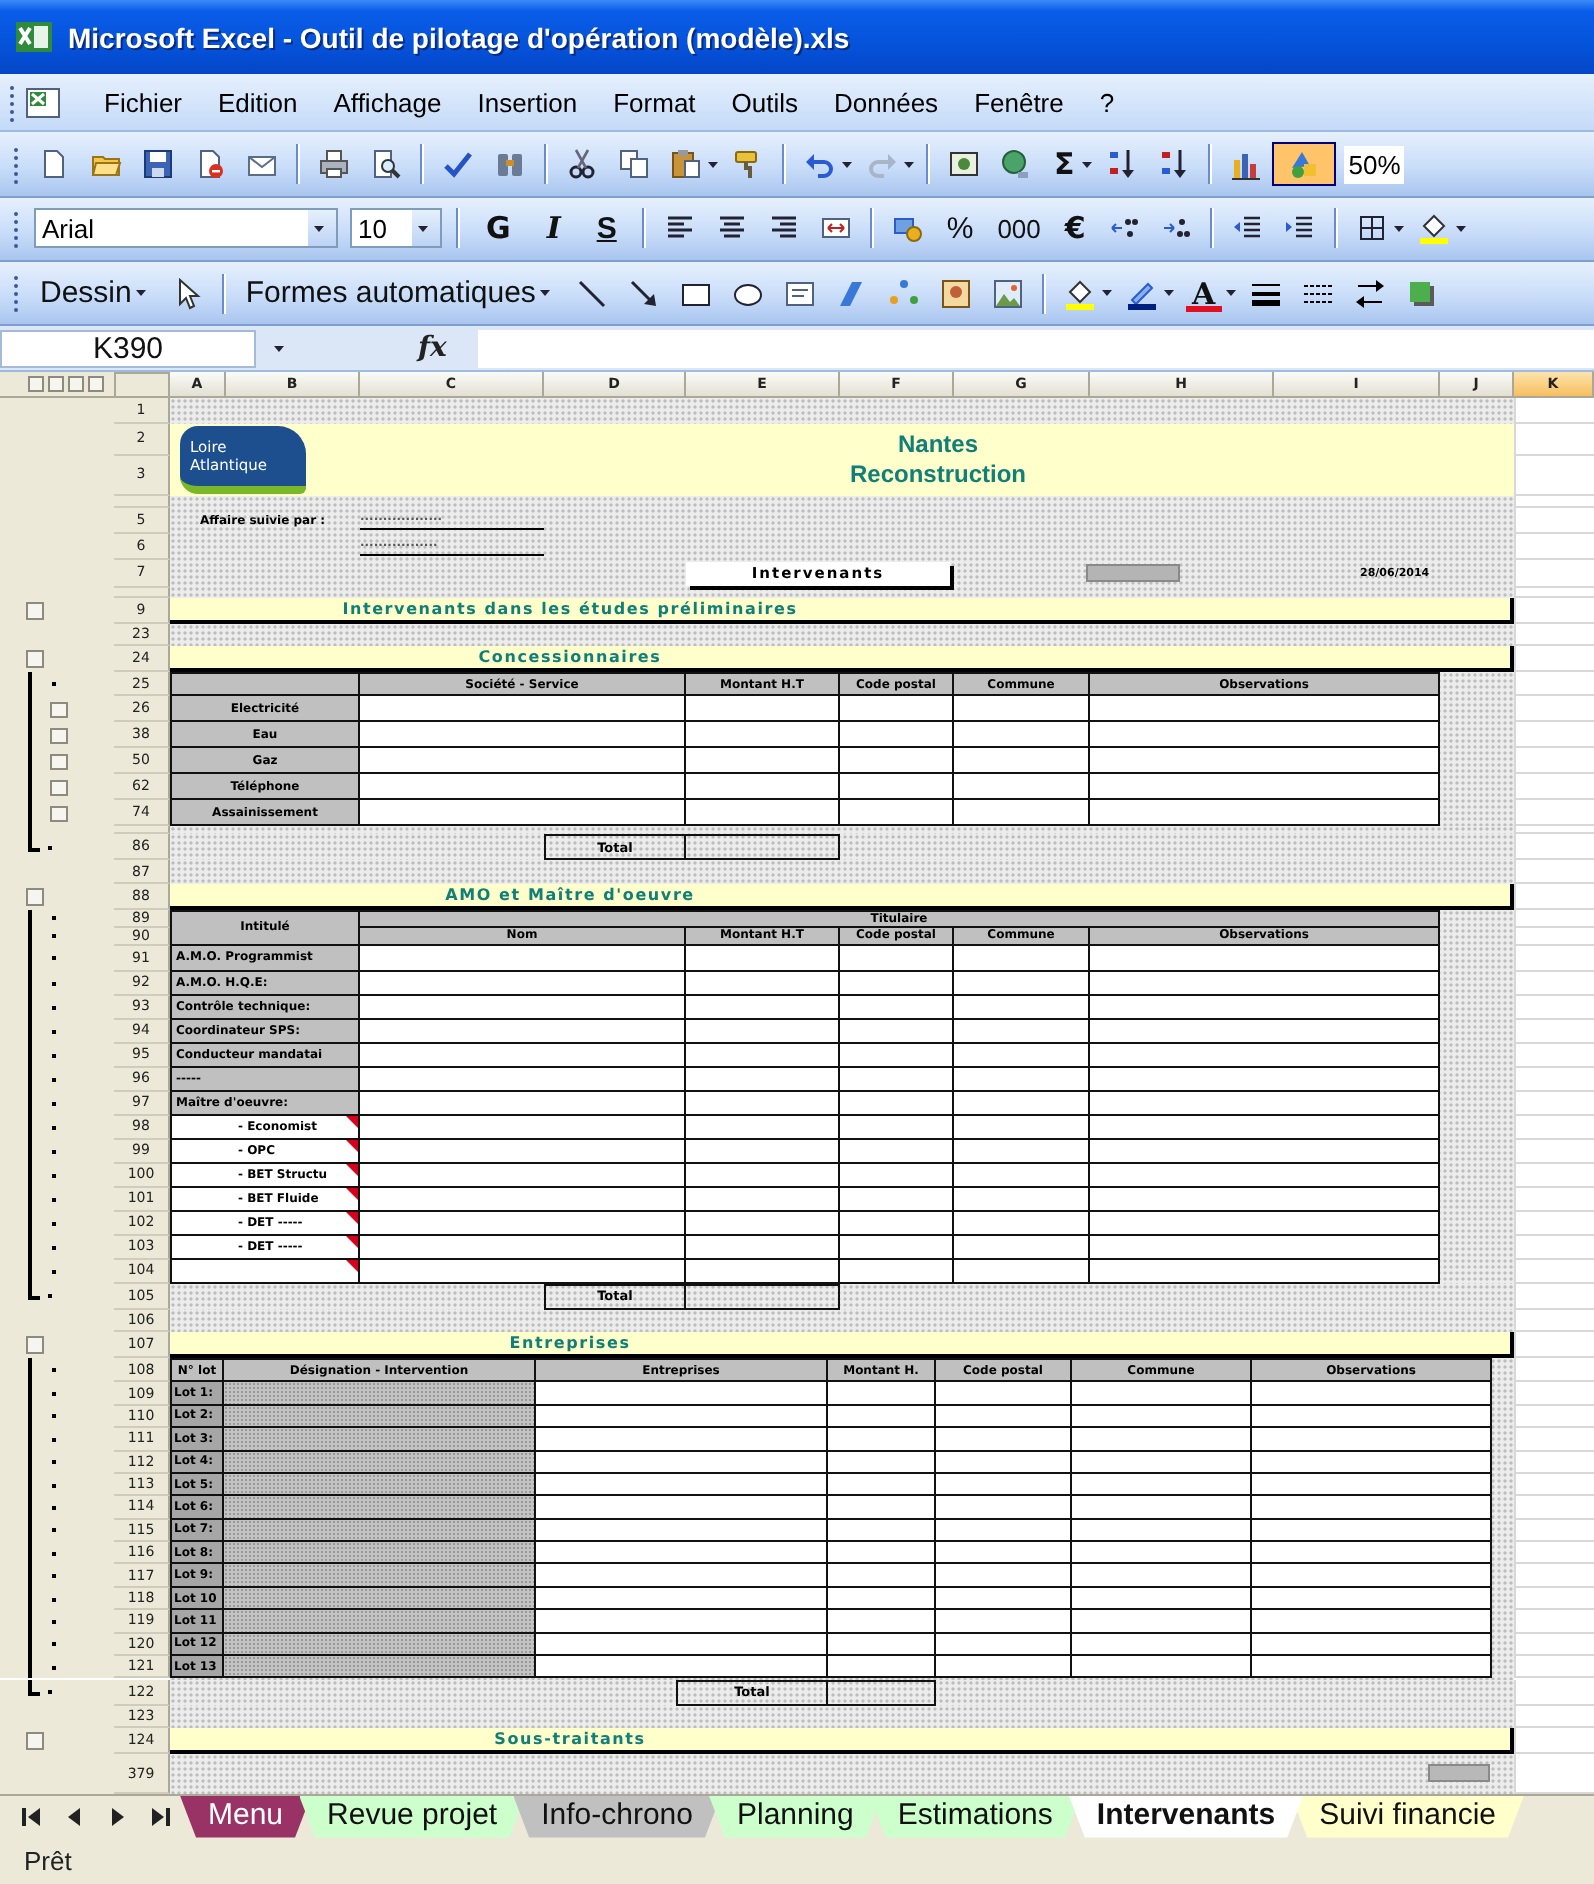  Describe the element at coordinates (527, 102) in the screenshot. I see `menu-item: Insertion` at that location.